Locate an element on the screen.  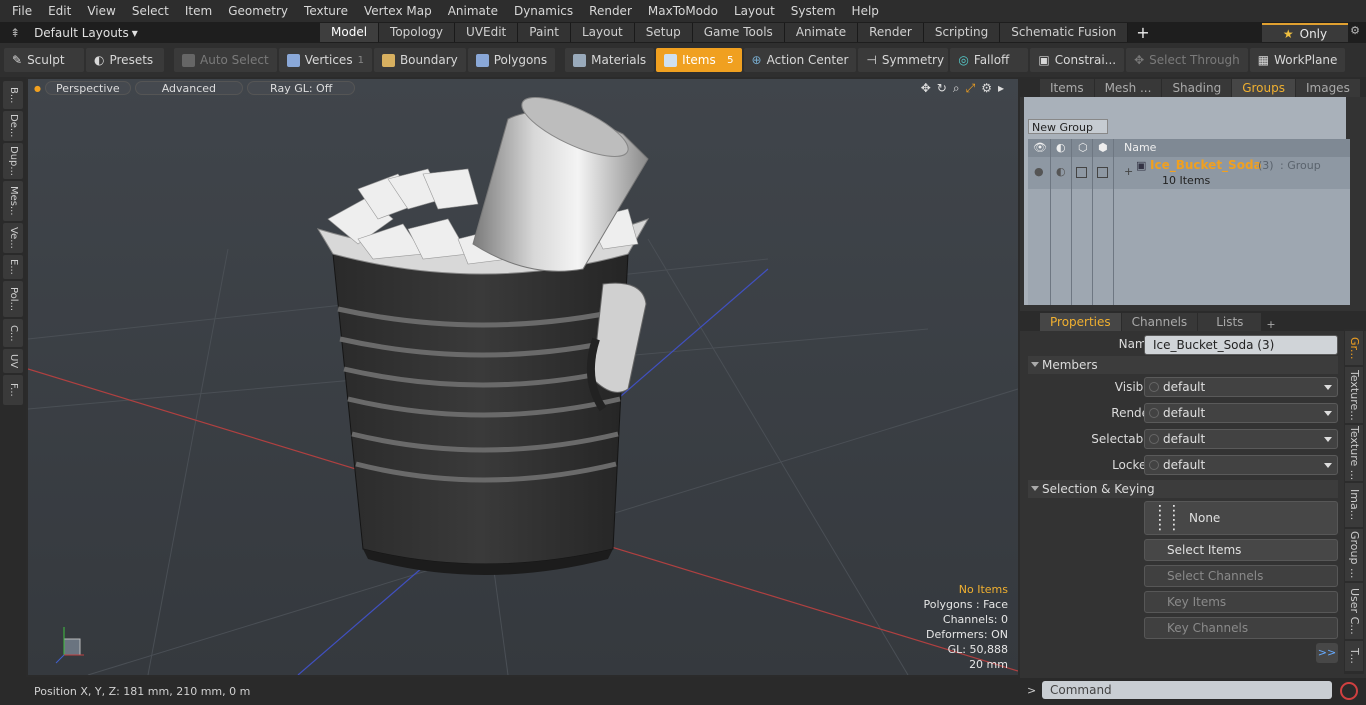
menu-texture: Texture is located at coordinates (326, 11).